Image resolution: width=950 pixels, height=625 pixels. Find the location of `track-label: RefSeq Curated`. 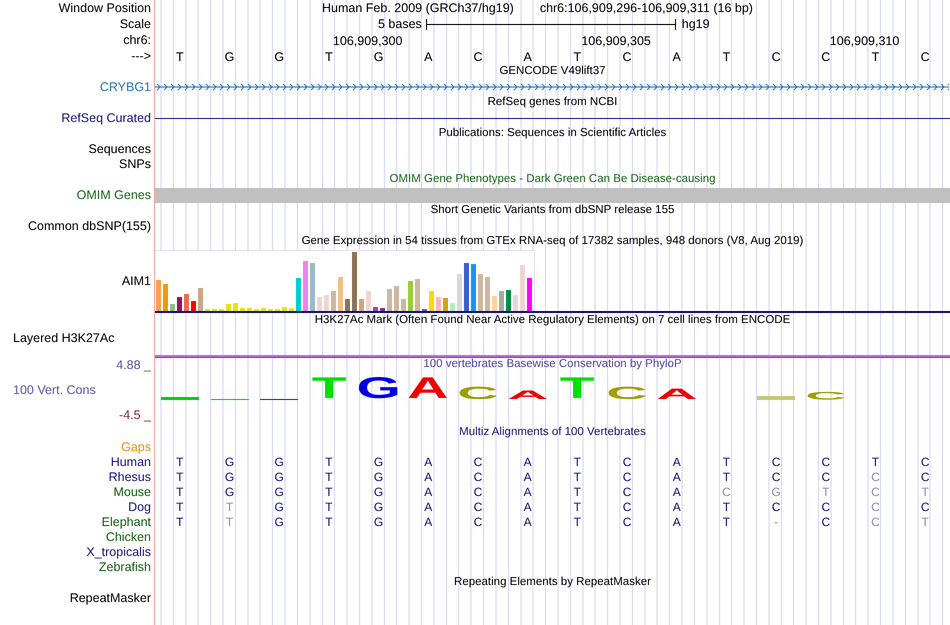

track-label: RefSeq Curated is located at coordinates (106, 118).